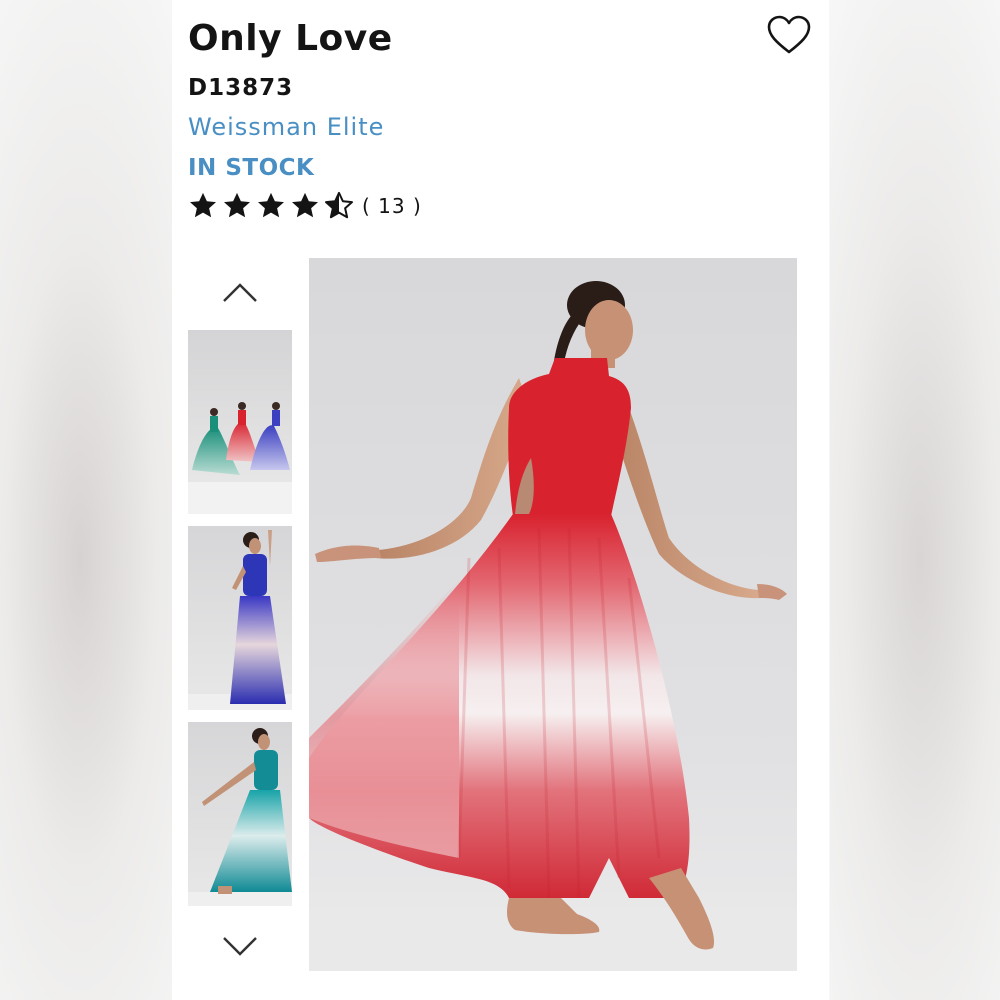  What do you see at coordinates (286, 127) in the screenshot?
I see `brand-link: Weissman Elite` at bounding box center [286, 127].